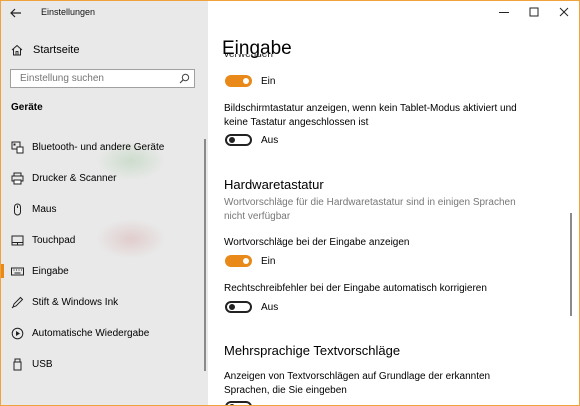  What do you see at coordinates (17, 302) in the screenshot?
I see `pen-icon` at bounding box center [17, 302].